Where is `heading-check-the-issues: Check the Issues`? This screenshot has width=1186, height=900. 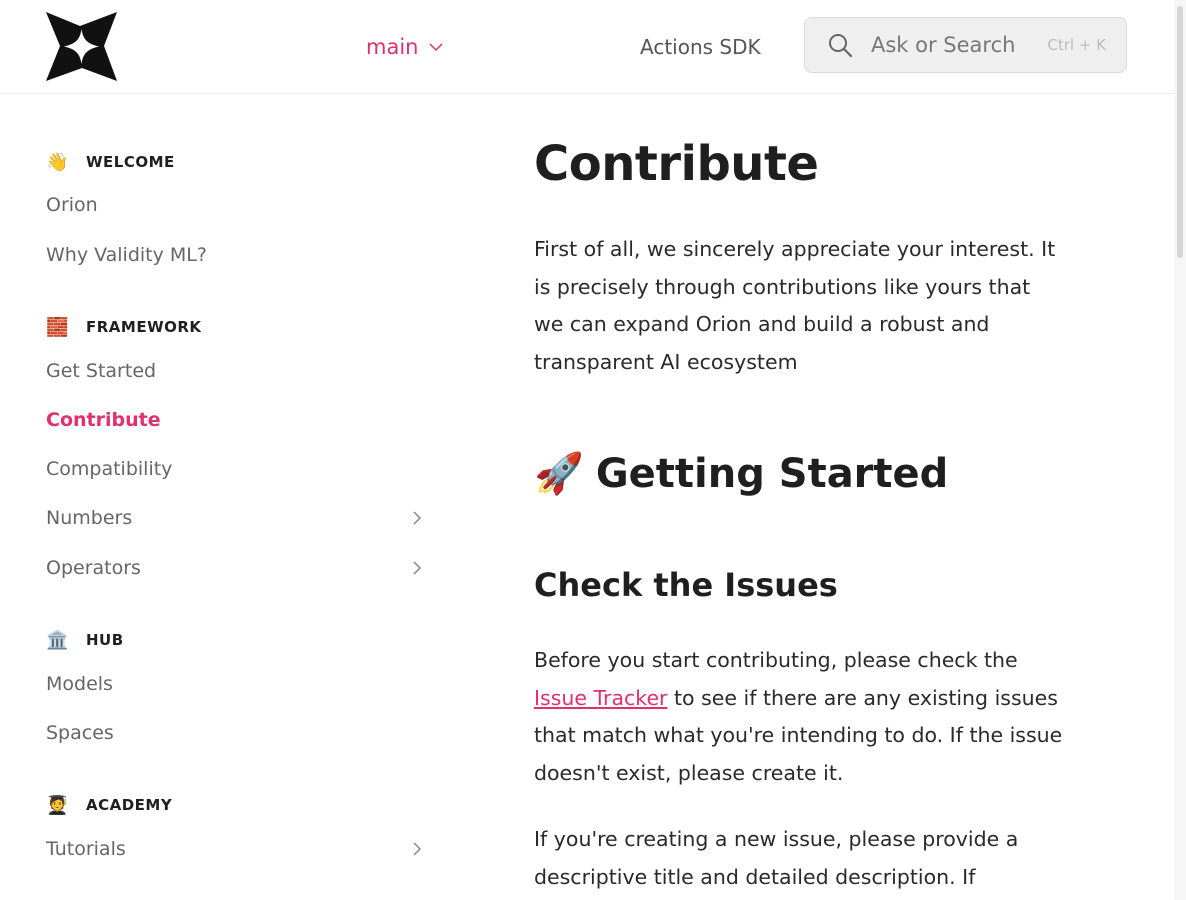
heading-check-the-issues: Check the Issues is located at coordinates (686, 585).